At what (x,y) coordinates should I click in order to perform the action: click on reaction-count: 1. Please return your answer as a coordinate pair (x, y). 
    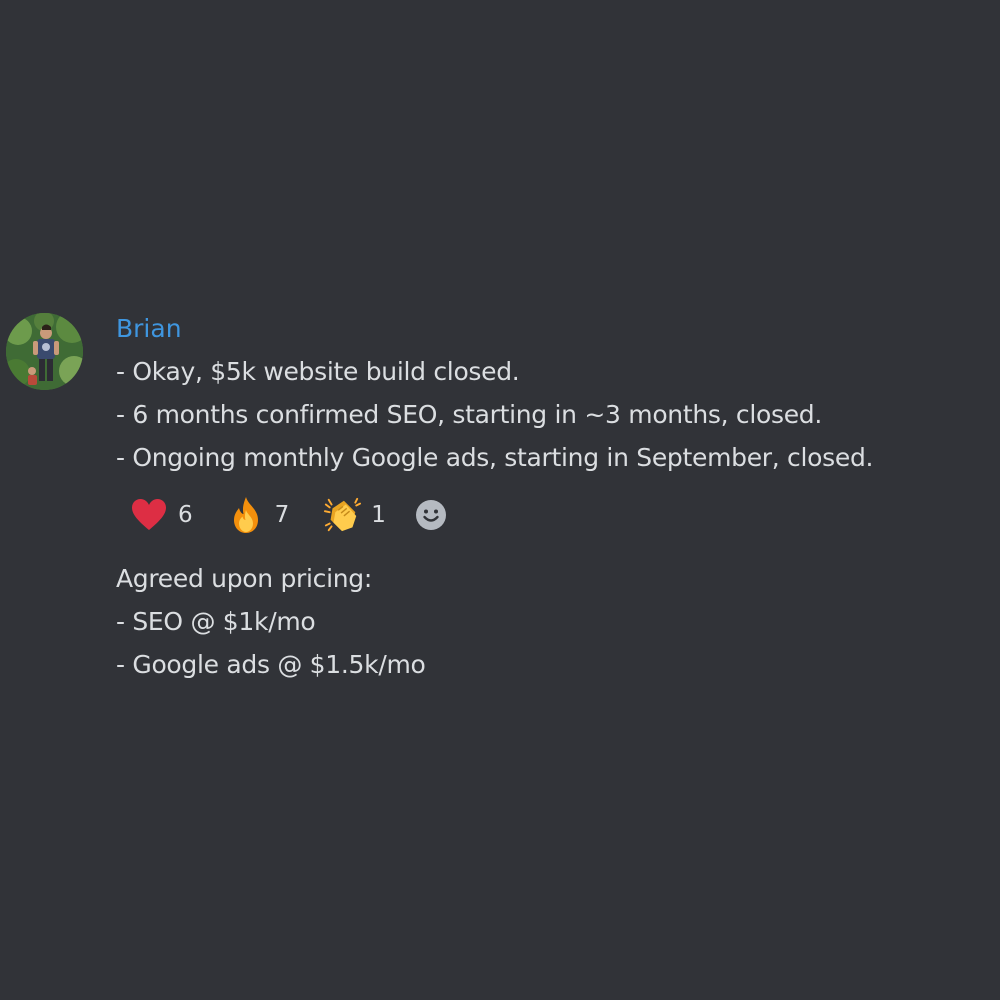
    Looking at the image, I should click on (378, 515).